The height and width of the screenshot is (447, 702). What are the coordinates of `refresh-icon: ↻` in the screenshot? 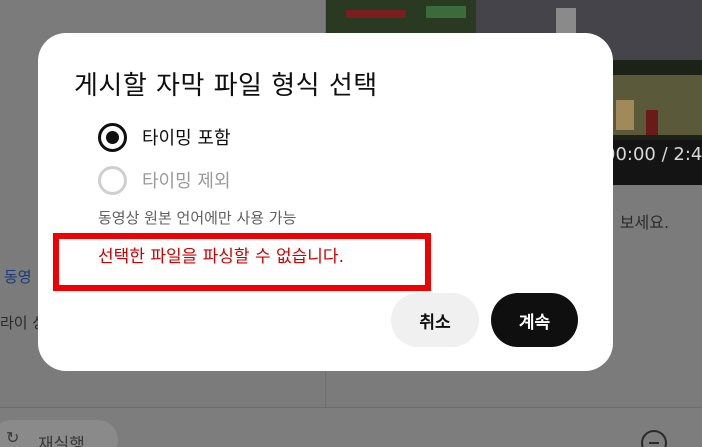 It's located at (13, 437).